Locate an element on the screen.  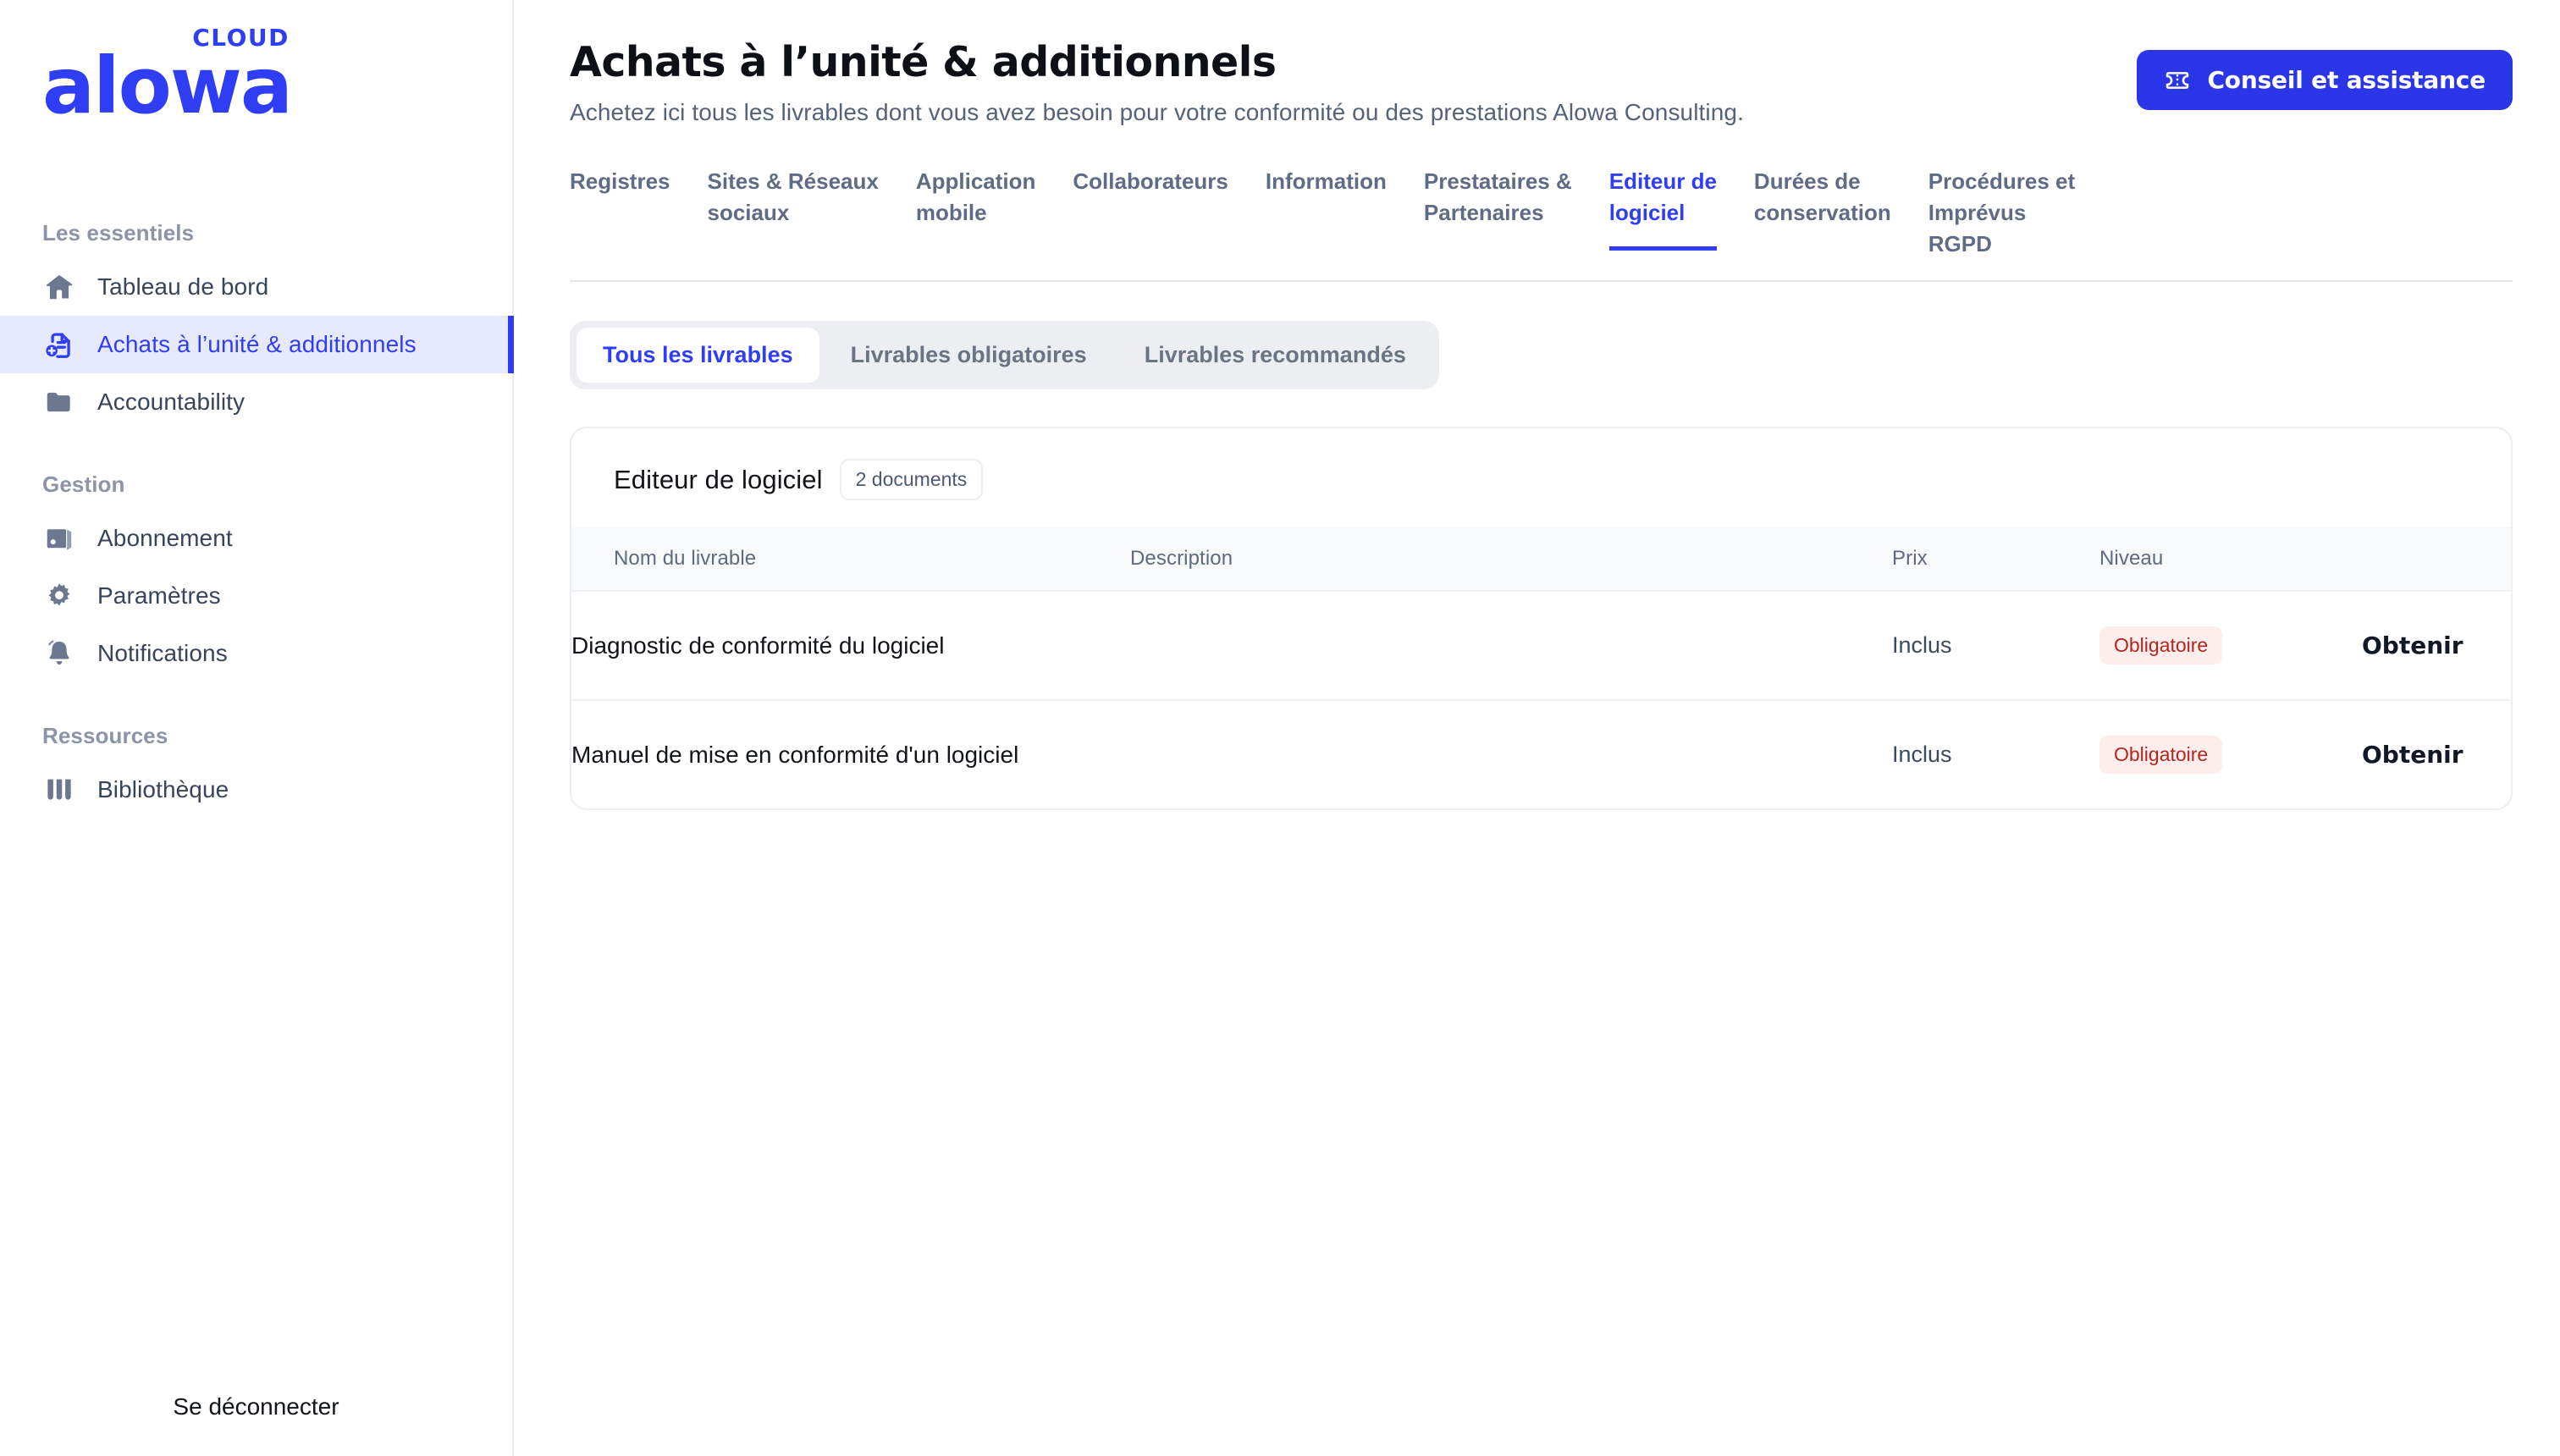
sidebar-item-label: Abonnement is located at coordinates (165, 538).